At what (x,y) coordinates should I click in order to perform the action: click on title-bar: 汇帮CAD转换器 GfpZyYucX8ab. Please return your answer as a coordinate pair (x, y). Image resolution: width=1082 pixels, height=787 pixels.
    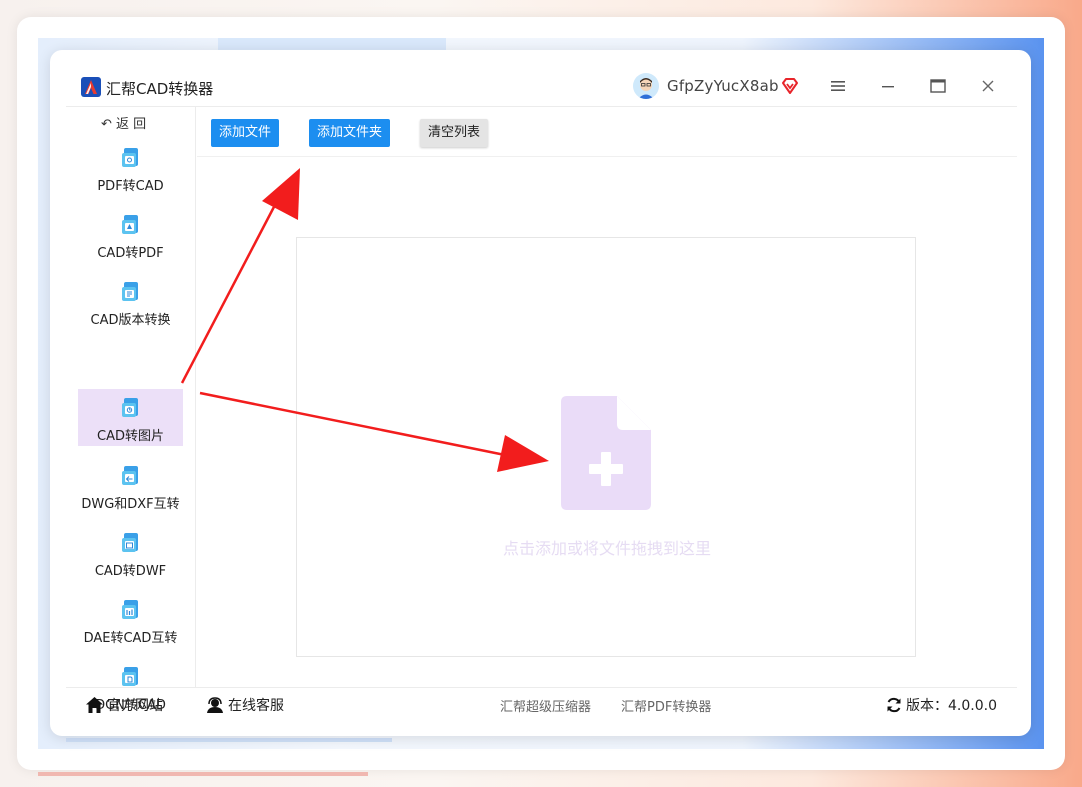
    Looking at the image, I should click on (540, 78).